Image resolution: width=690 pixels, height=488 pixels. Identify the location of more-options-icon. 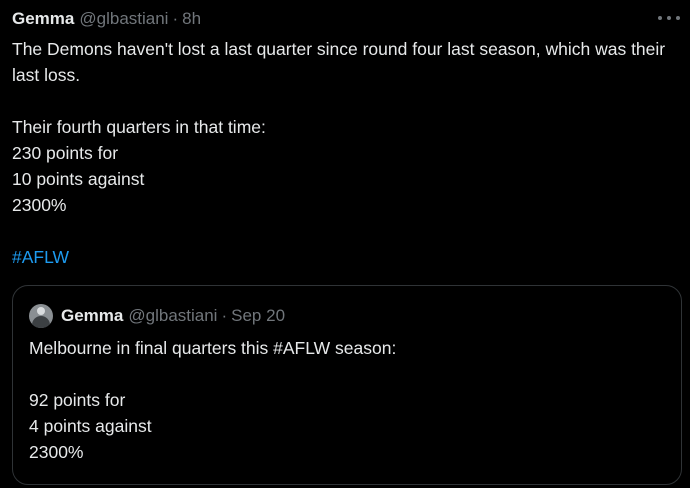
(669, 18).